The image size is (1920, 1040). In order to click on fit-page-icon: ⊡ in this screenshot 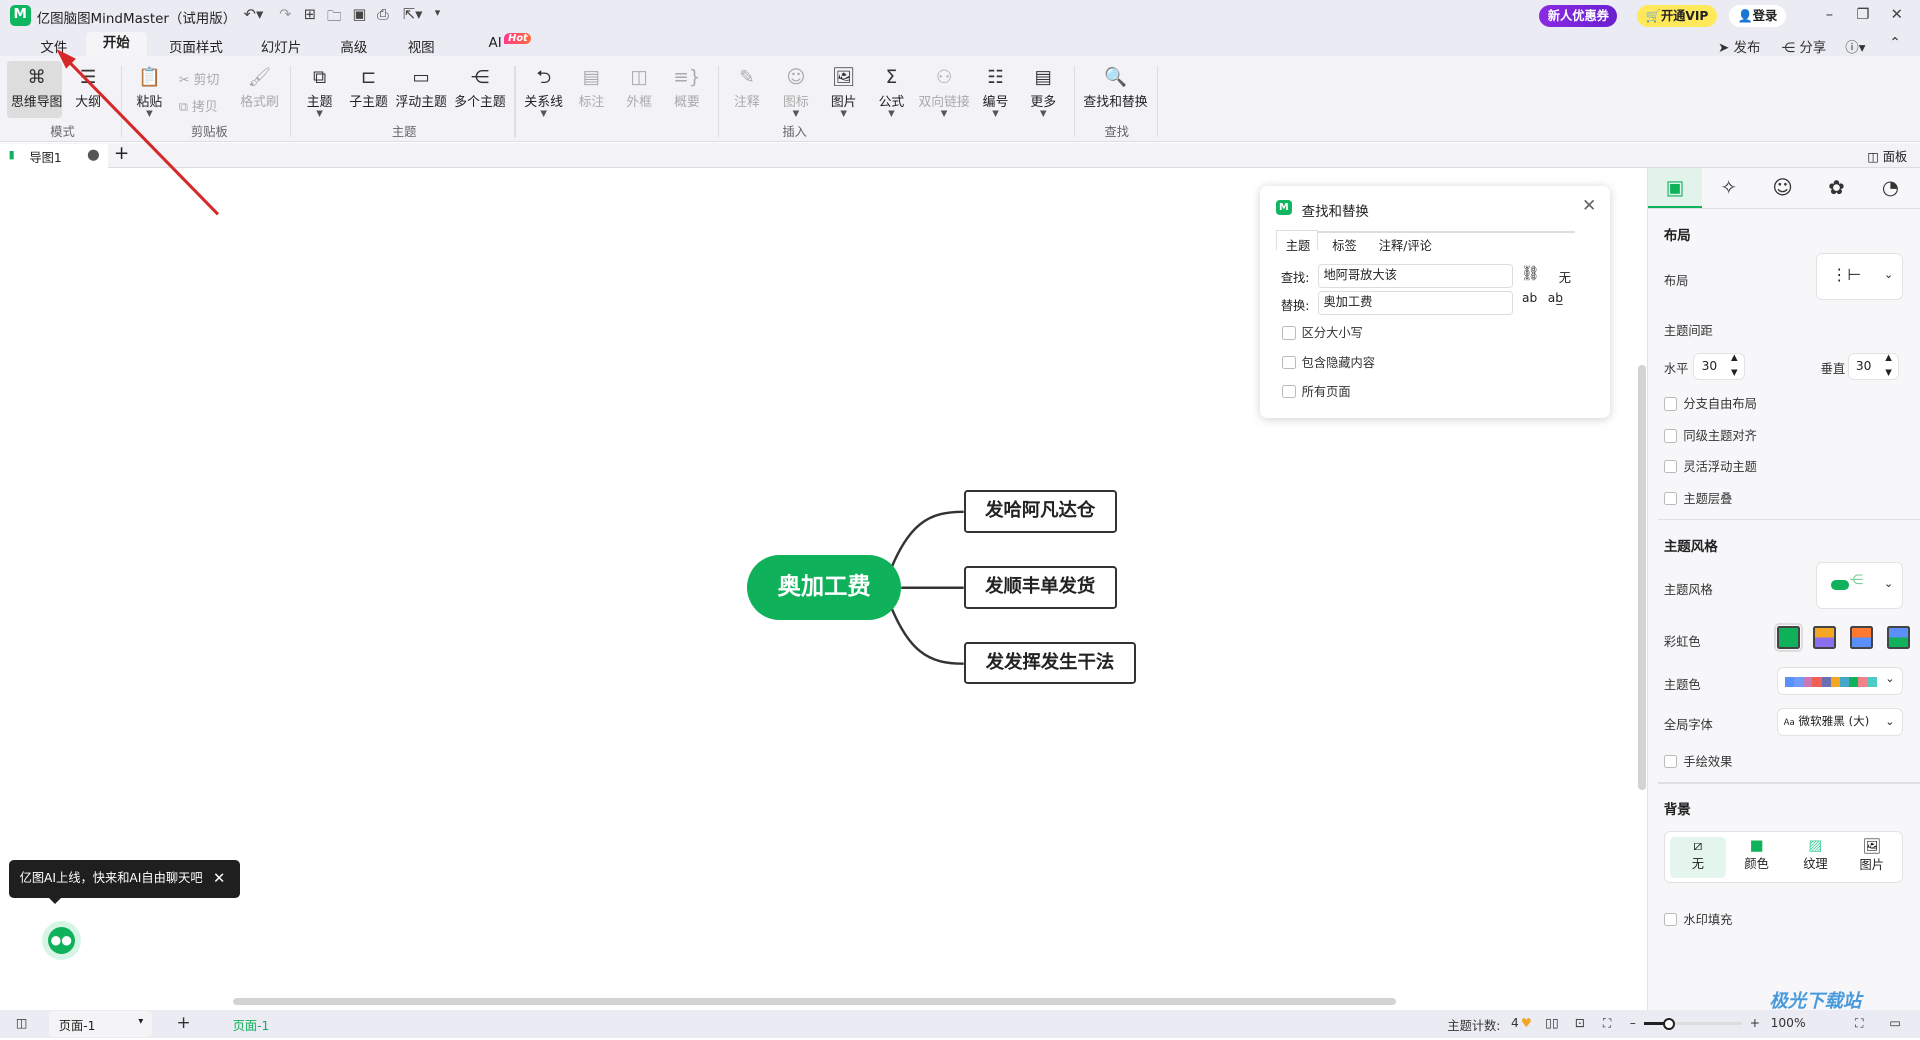, I will do `click(1580, 1023)`.